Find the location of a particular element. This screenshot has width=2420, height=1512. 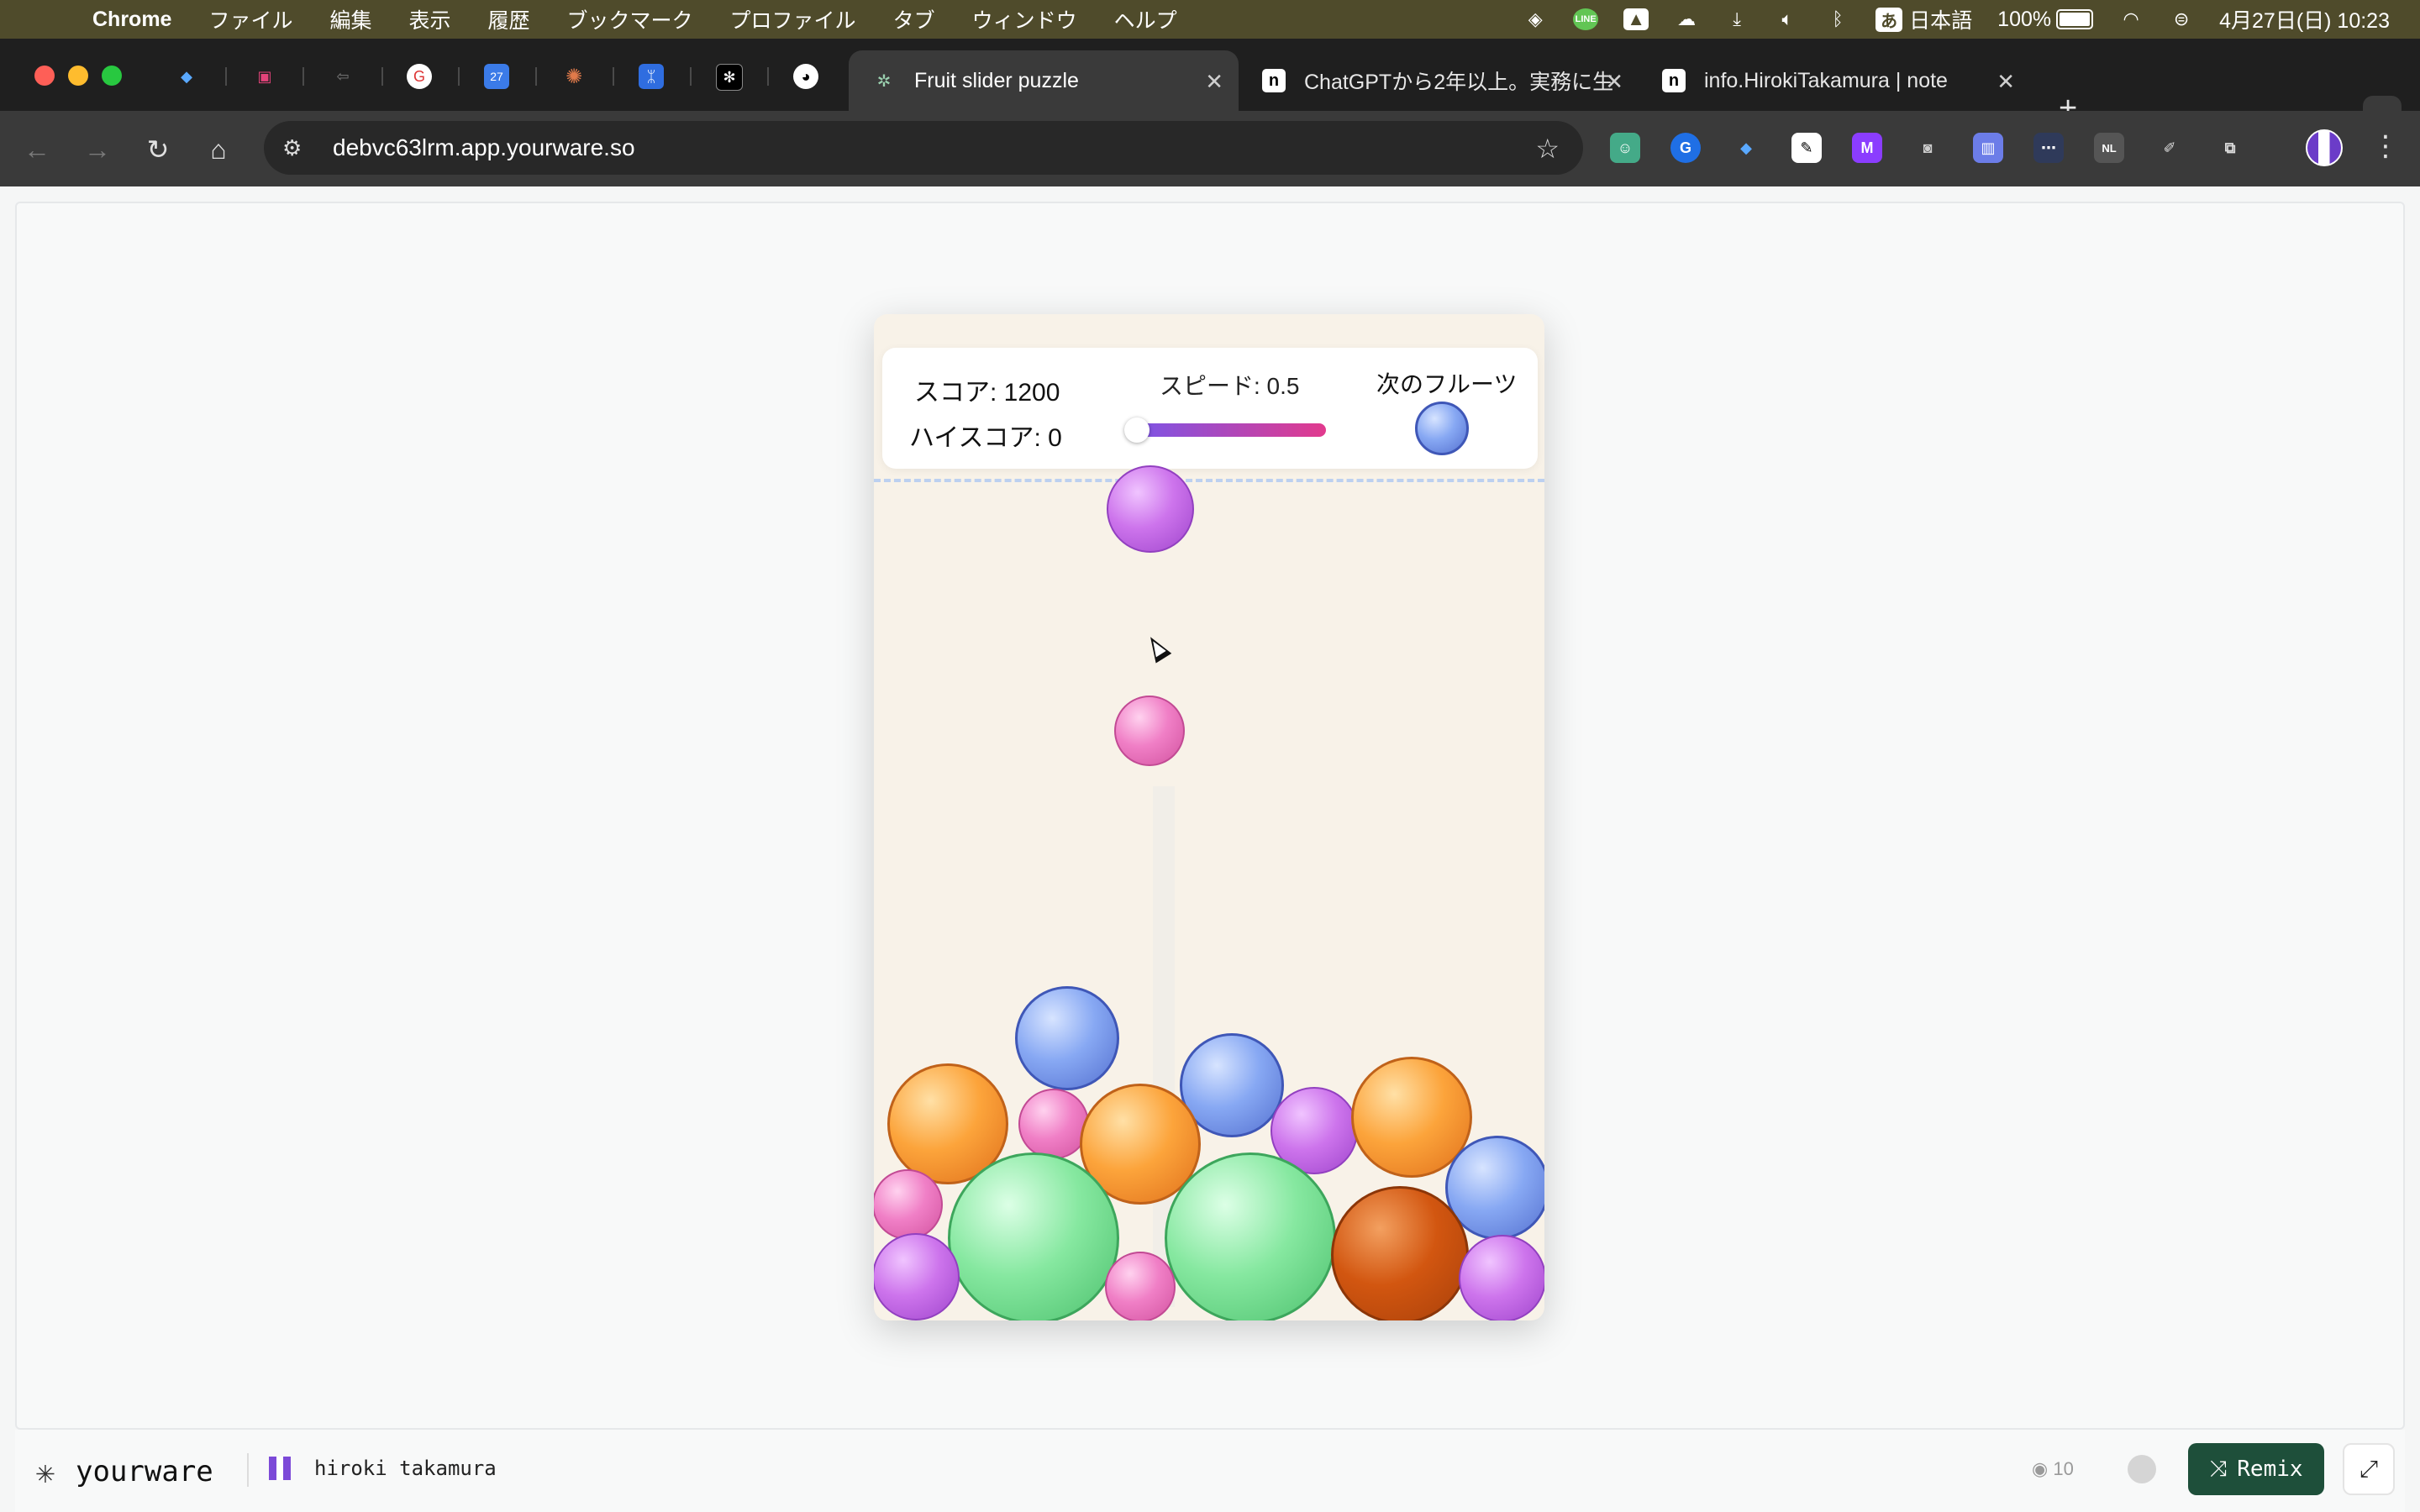

menu-history: 履歴 is located at coordinates (509, 19).